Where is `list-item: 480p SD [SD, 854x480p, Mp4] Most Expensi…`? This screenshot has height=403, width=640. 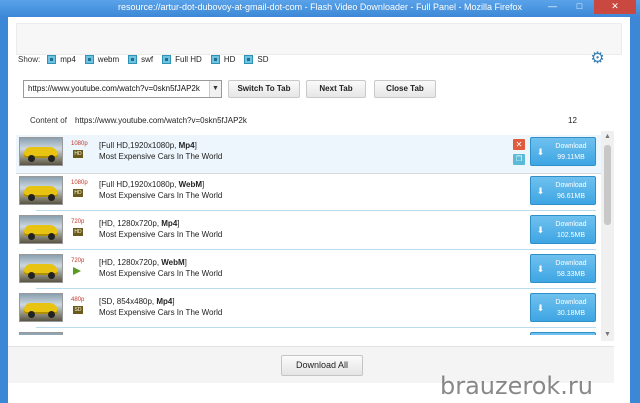 list-item: 480p SD [SD, 854x480p, Mp4] Most Expensi… is located at coordinates (315, 310).